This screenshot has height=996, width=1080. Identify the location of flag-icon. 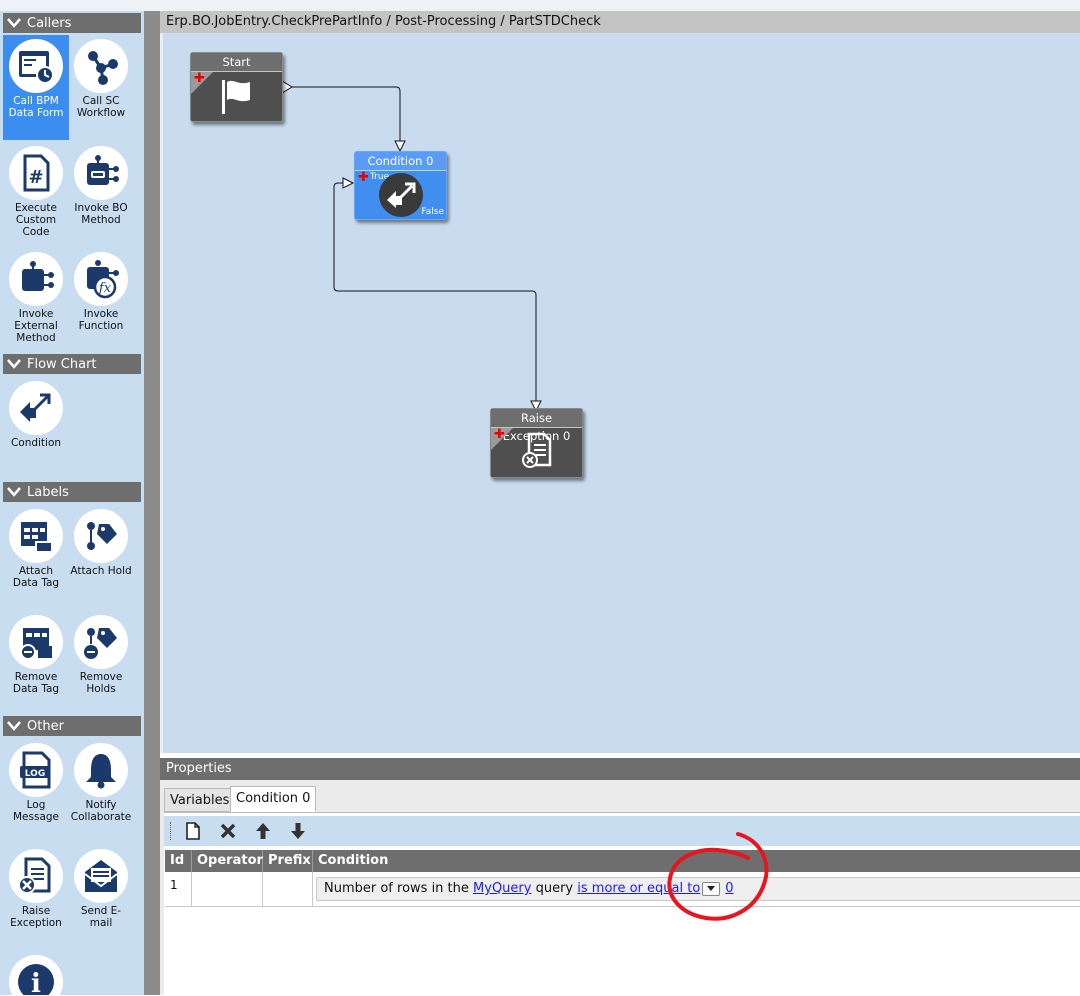
(236, 97).